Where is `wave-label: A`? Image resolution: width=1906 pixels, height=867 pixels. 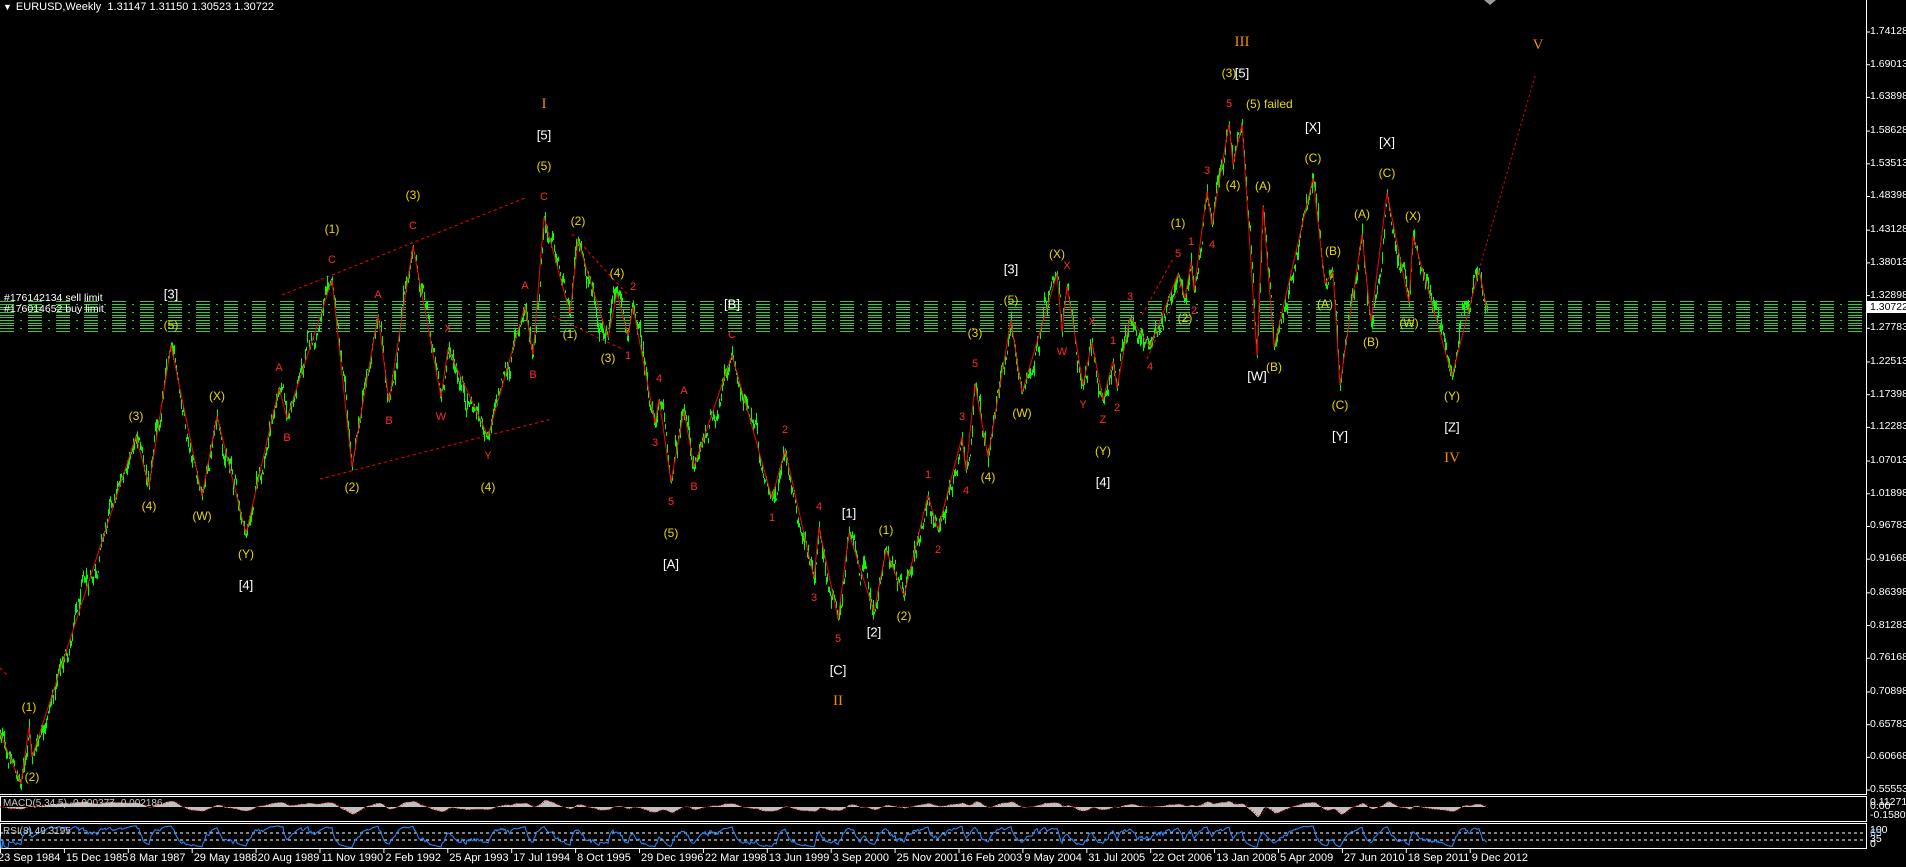
wave-label: A is located at coordinates (279, 368).